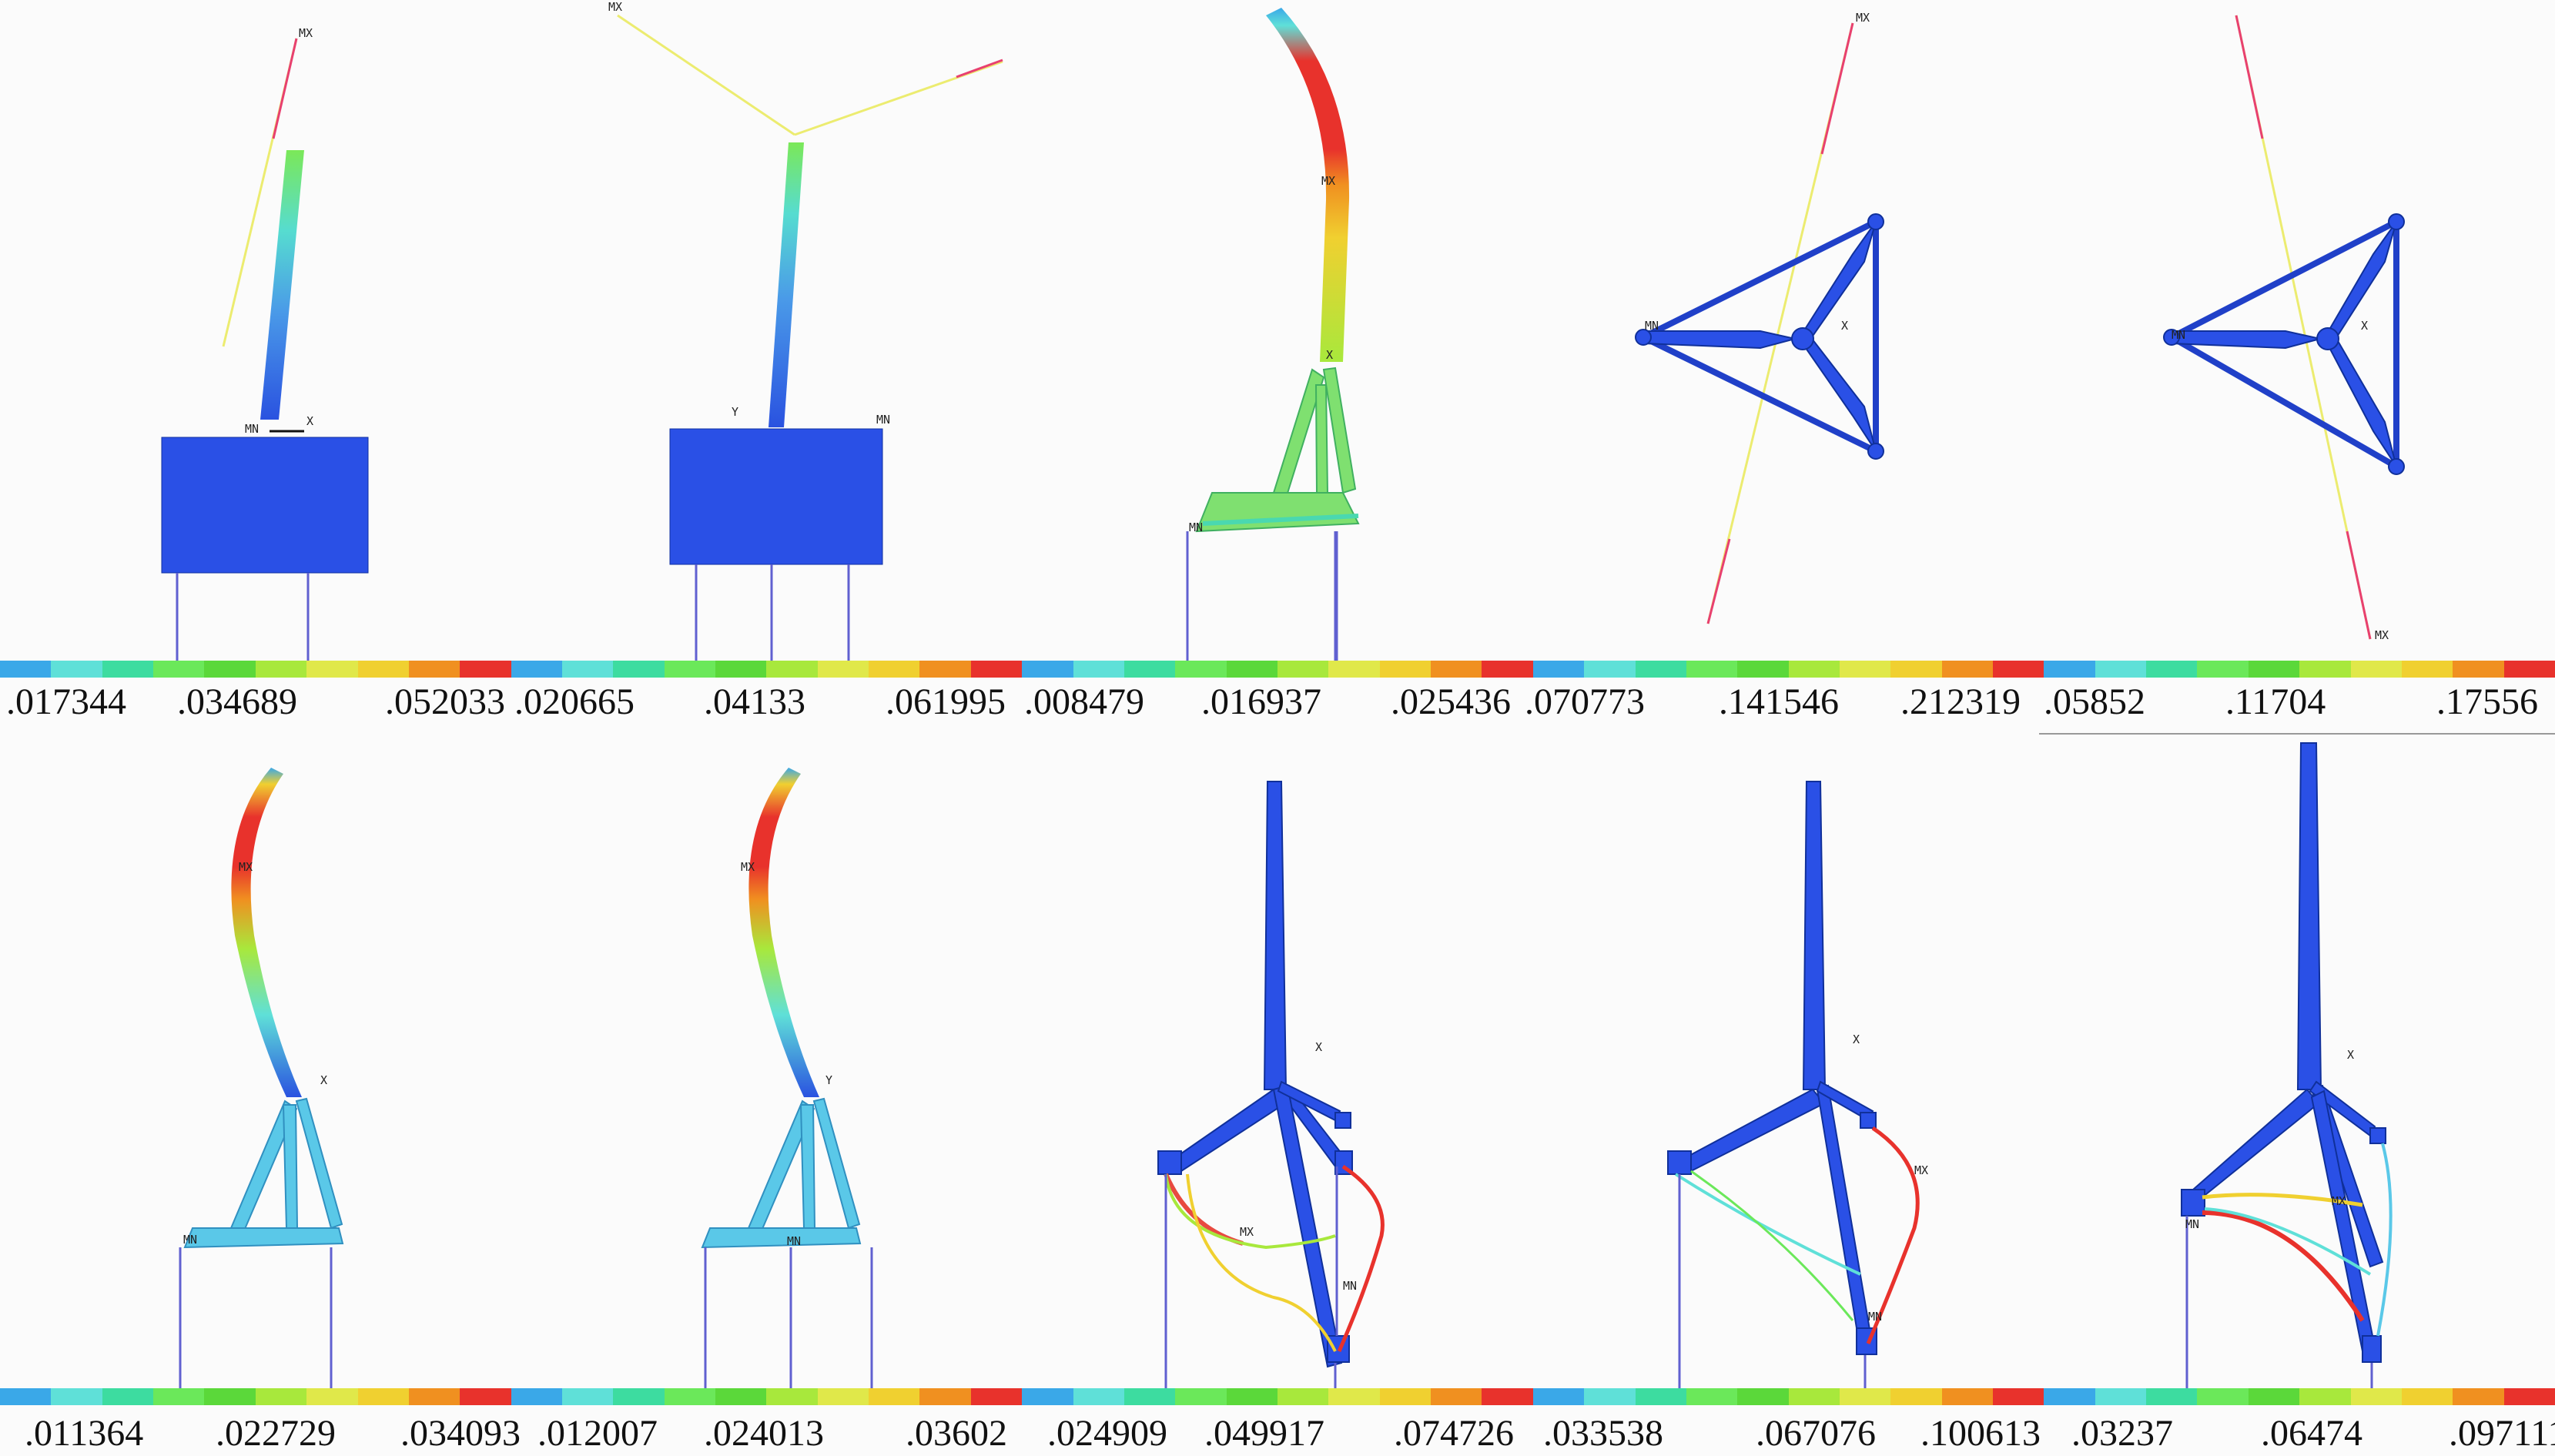 This screenshot has height=1456, width=2555. What do you see at coordinates (237, 701) in the screenshot?
I see `tick-label: .034689` at bounding box center [237, 701].